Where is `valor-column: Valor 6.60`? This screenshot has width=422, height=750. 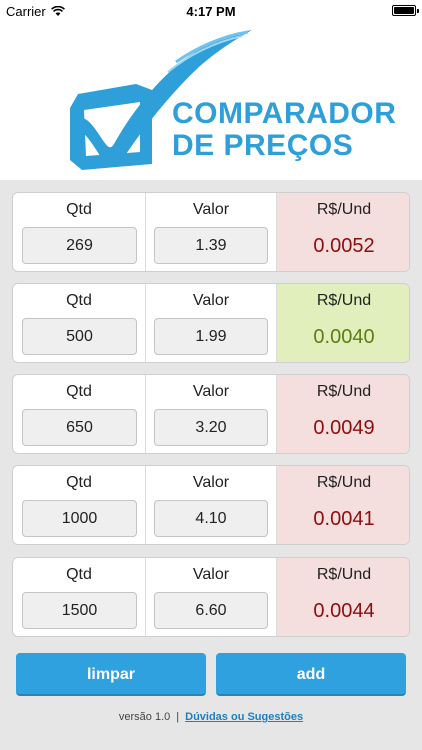
valor-column: Valor 6.60 is located at coordinates (211, 597).